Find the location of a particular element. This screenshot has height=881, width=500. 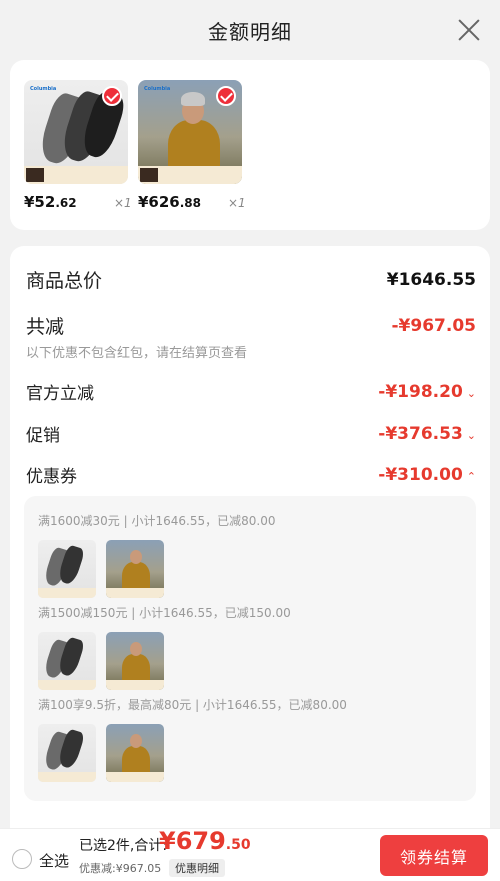

chevron-up-icon: ⌃ is located at coordinates (471, 476).